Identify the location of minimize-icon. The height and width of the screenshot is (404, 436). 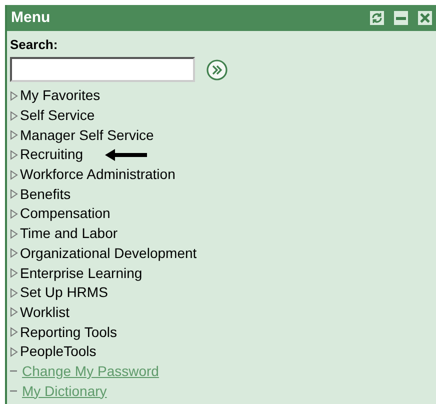
(401, 18).